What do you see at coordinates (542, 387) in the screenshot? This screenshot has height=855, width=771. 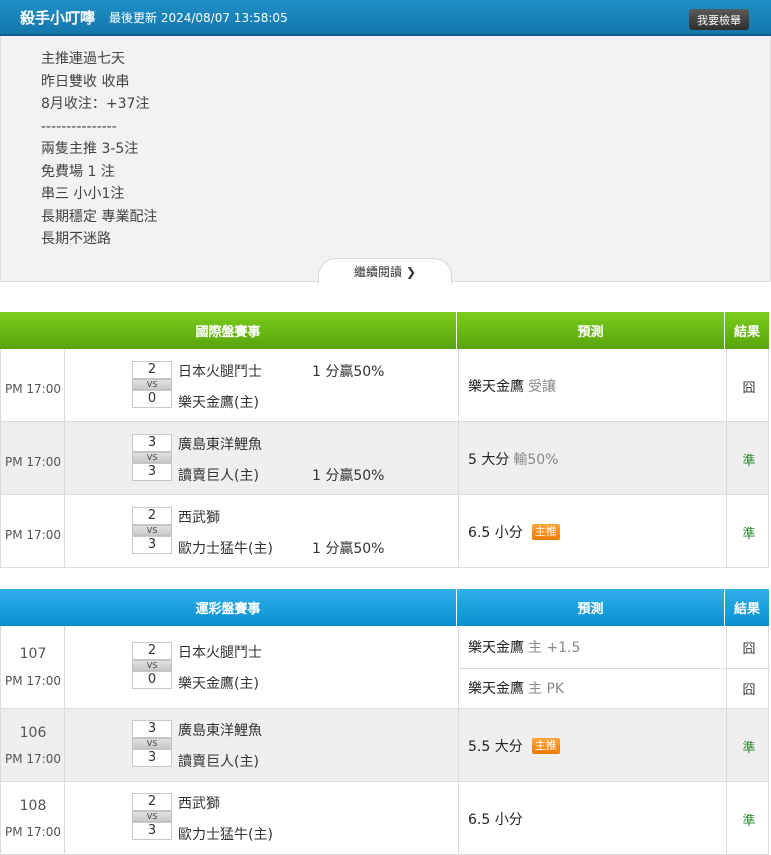 I see `prediction-note: 受讓` at bounding box center [542, 387].